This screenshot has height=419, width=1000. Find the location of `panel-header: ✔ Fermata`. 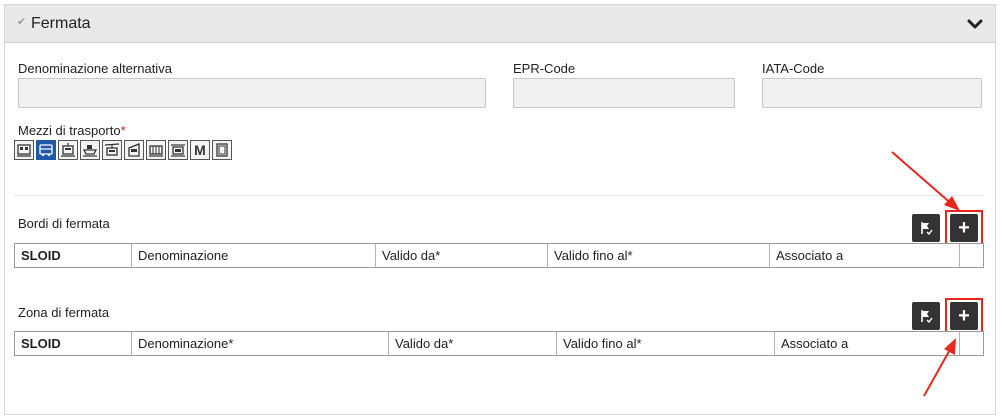

panel-header: ✔ Fermata is located at coordinates (500, 24).